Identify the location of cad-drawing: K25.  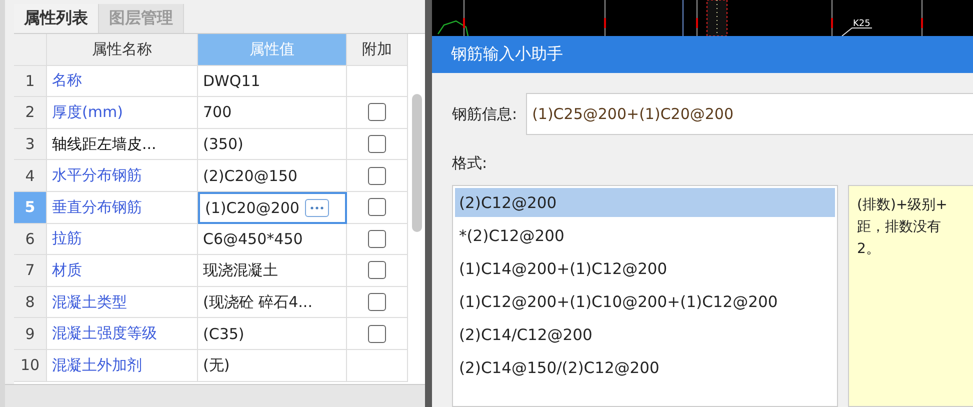
(702, 18).